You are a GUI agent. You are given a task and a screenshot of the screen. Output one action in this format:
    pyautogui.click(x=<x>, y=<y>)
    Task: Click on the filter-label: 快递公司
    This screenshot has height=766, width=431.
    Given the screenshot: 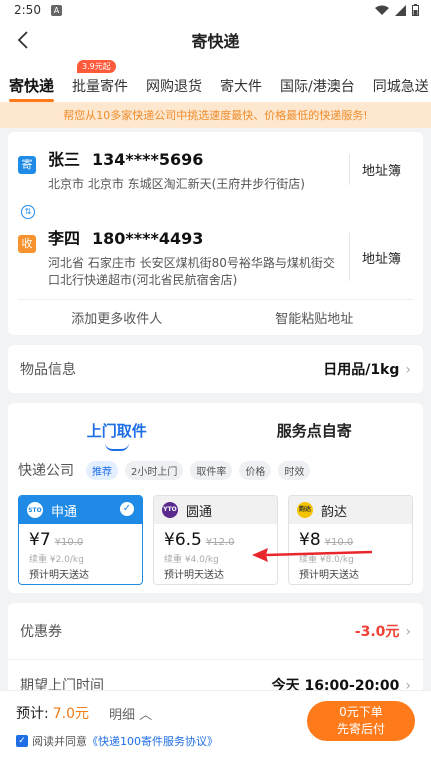 What is the action you would take?
    pyautogui.click(x=46, y=471)
    